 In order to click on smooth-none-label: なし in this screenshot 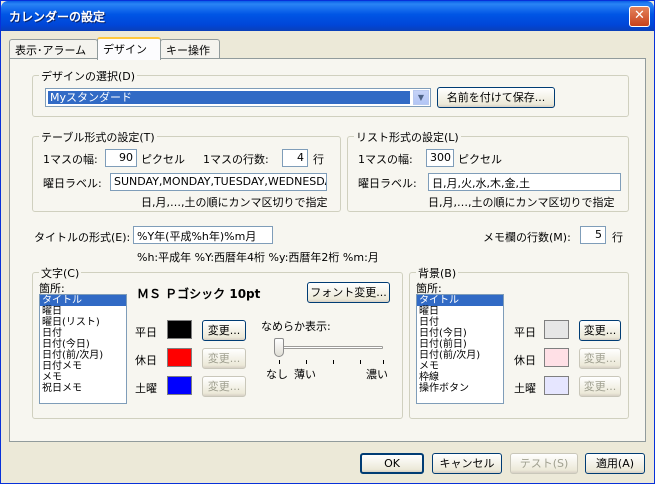, I will do `click(277, 374)`.